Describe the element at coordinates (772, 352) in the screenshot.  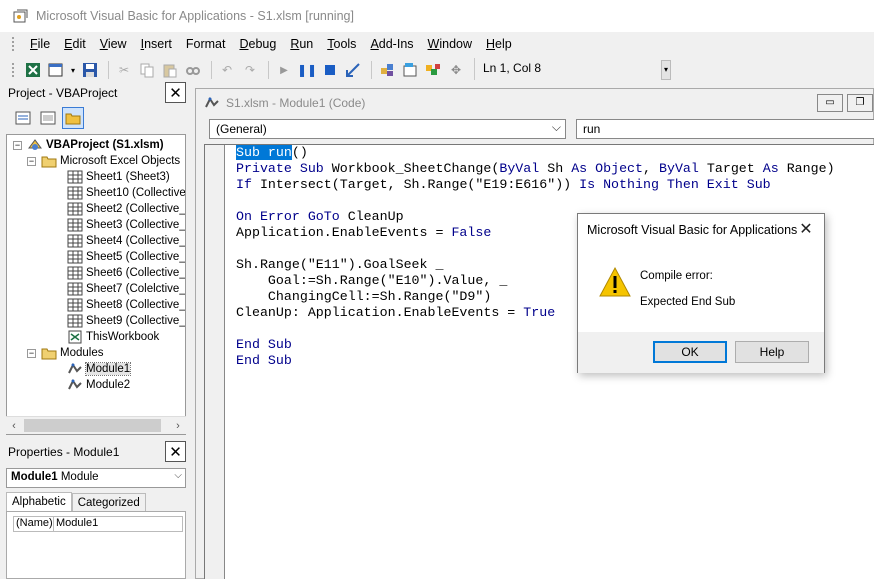
I see `help-button: Help` at that location.